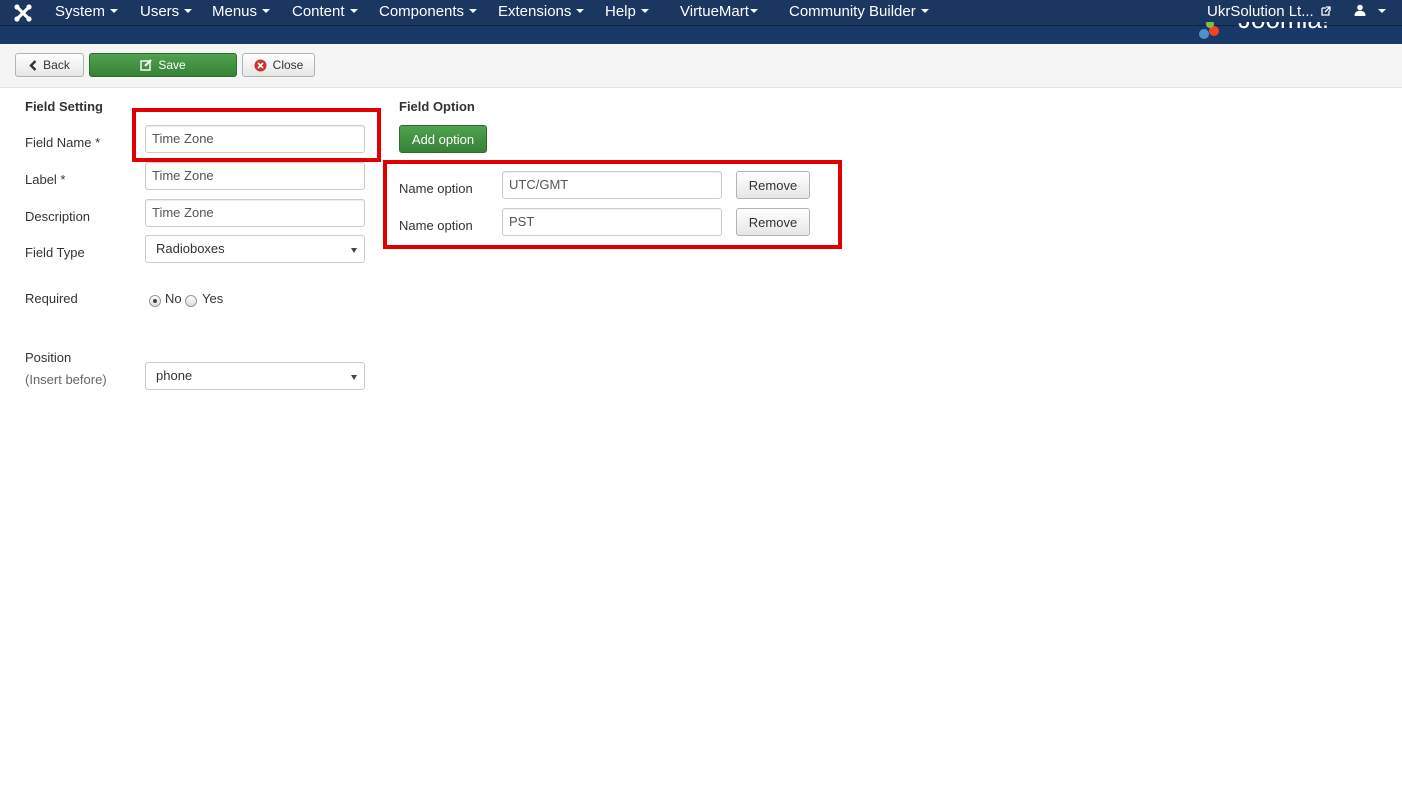 This screenshot has width=1402, height=785. Describe the element at coordinates (190, 248) in the screenshot. I see `field-type-value: Radioboxes` at that location.